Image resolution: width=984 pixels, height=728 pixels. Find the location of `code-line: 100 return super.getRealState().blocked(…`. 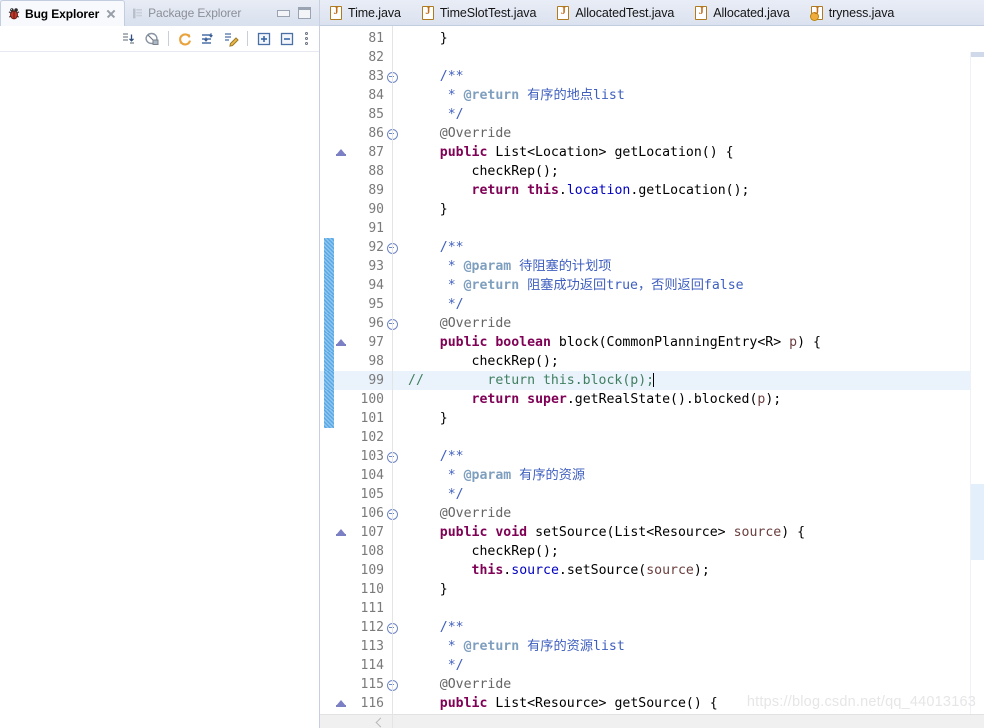

code-line: 100 return super.getRealState().blocked(… is located at coordinates (645, 399).